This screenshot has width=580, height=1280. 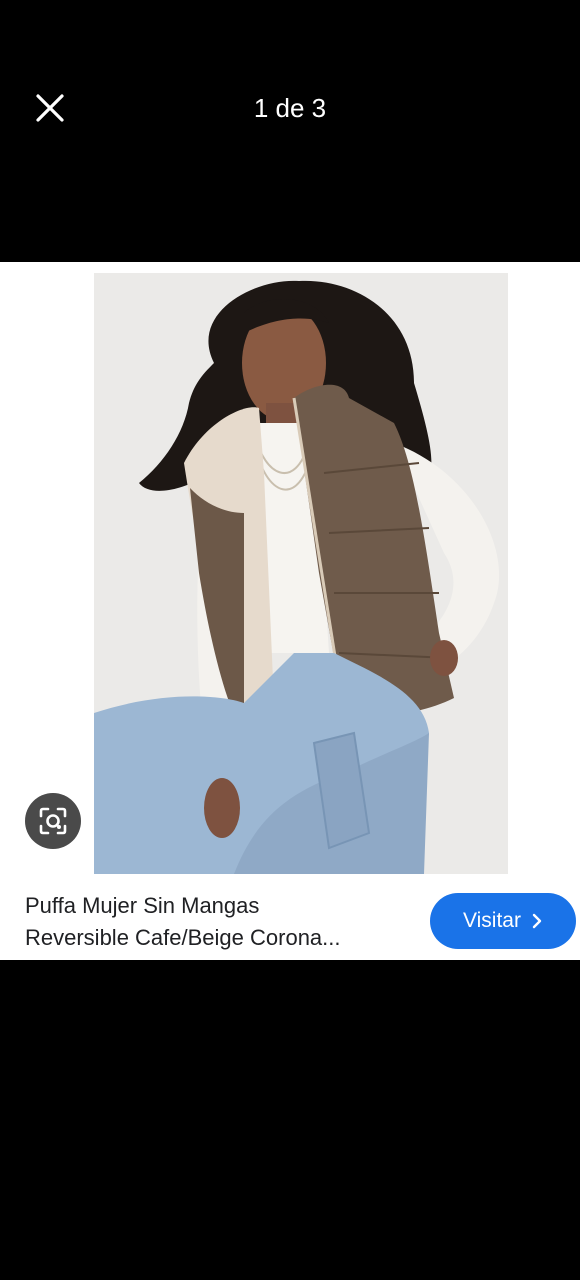 I want to click on visit-button: Visitar, so click(x=503, y=921).